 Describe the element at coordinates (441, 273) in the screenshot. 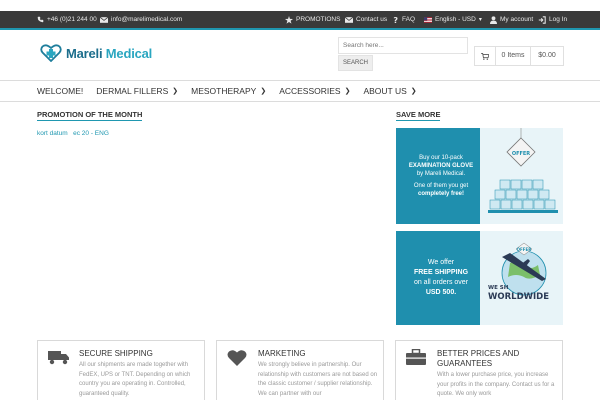

I see `banner-line: FREE SHIPPING` at that location.